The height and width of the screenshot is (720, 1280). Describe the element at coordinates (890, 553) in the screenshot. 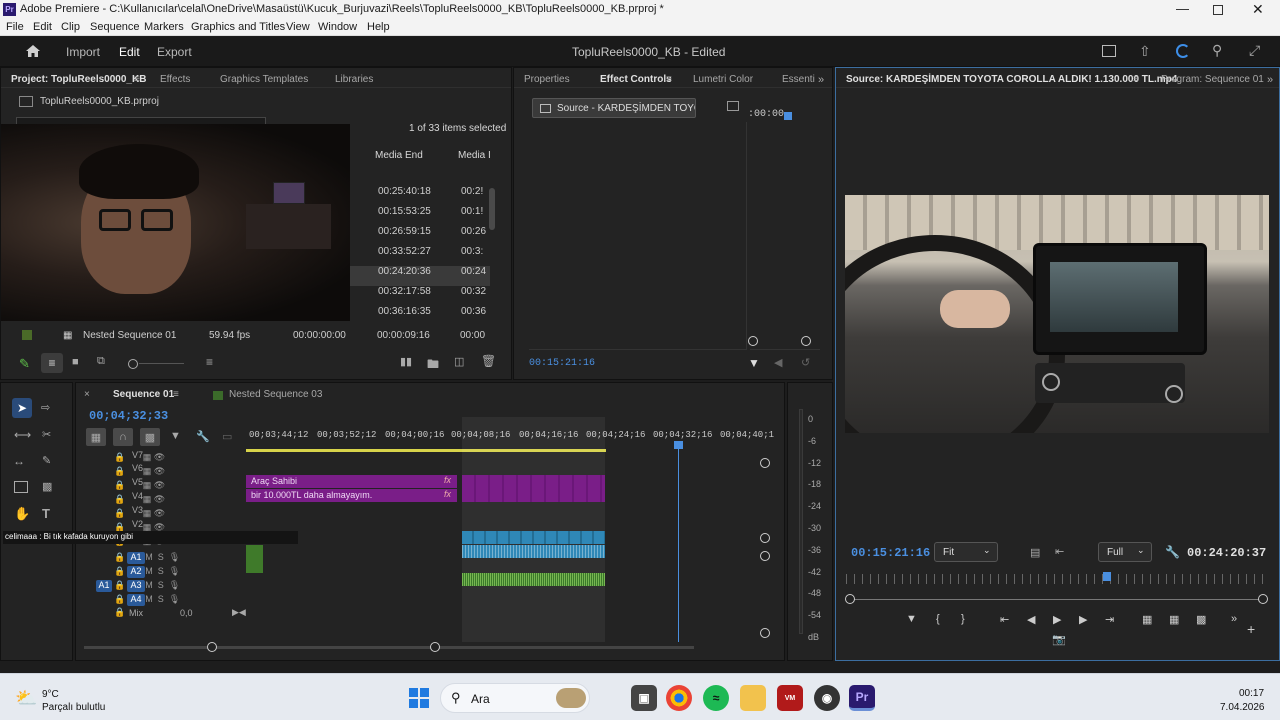

I see `source-playhead-timecode: 00:15:21:16` at that location.